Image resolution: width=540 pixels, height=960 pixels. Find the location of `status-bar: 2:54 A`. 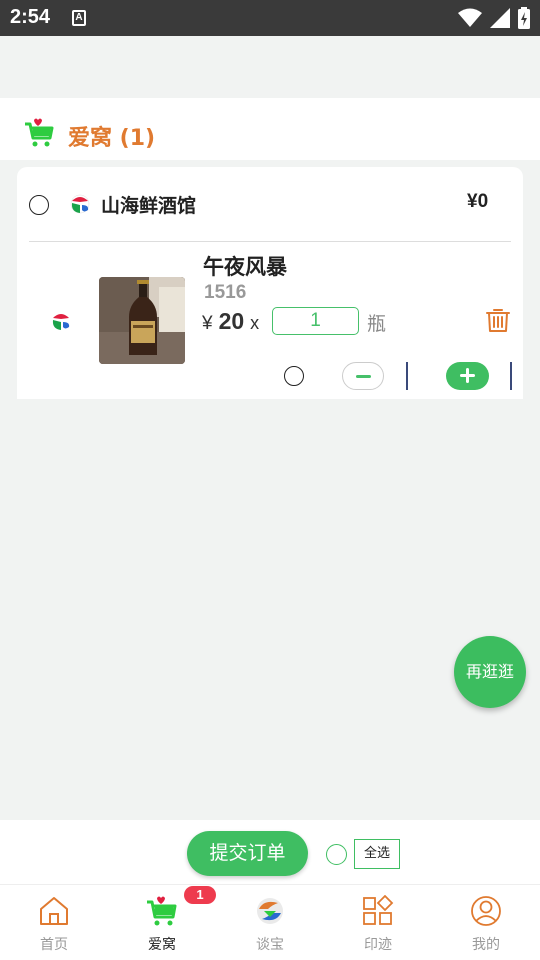

status-bar: 2:54 A is located at coordinates (270, 18).